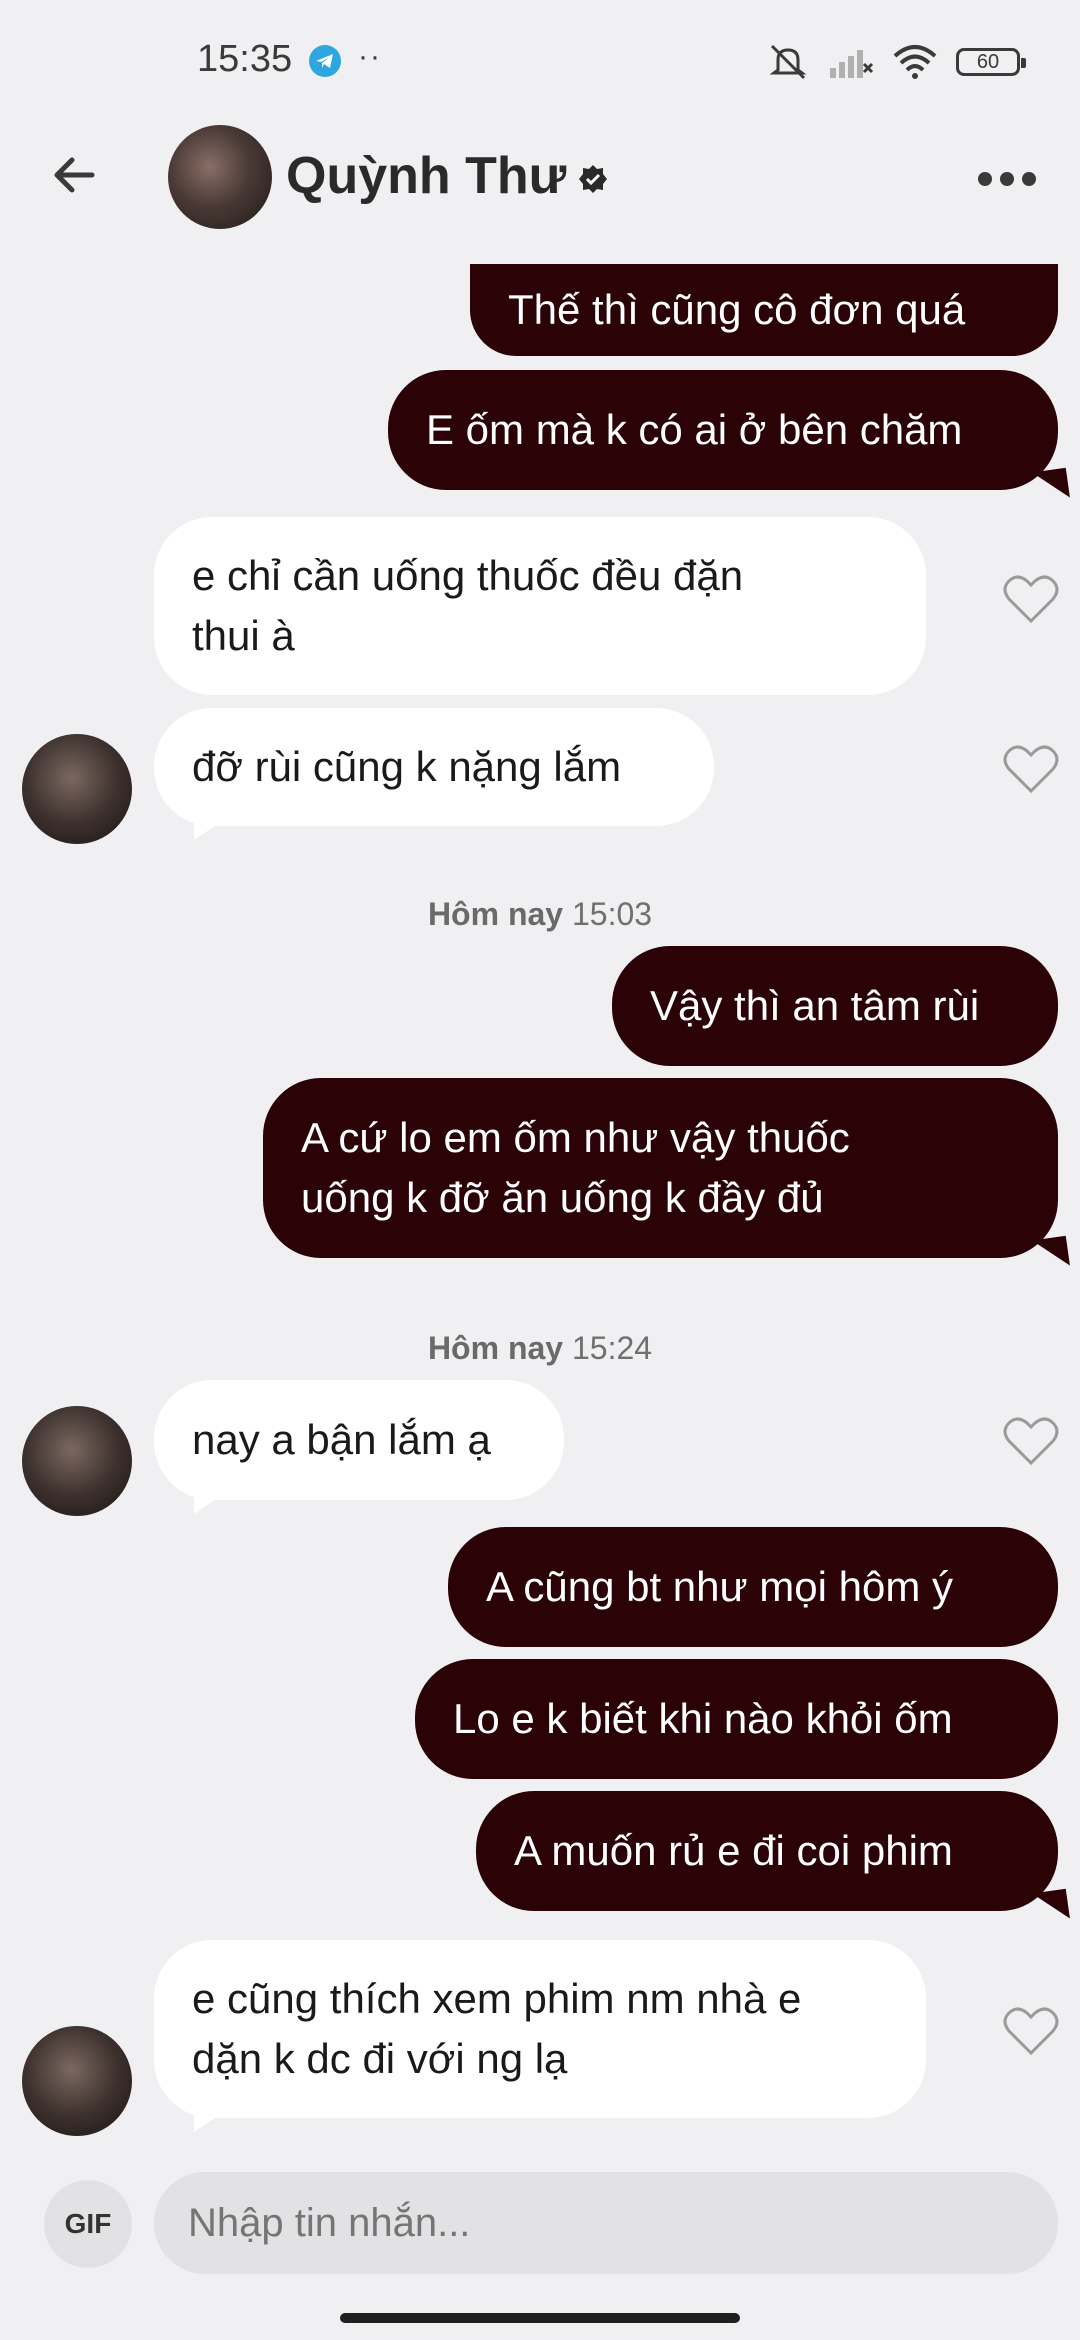  I want to click on battery-icon: 60, so click(991, 62).